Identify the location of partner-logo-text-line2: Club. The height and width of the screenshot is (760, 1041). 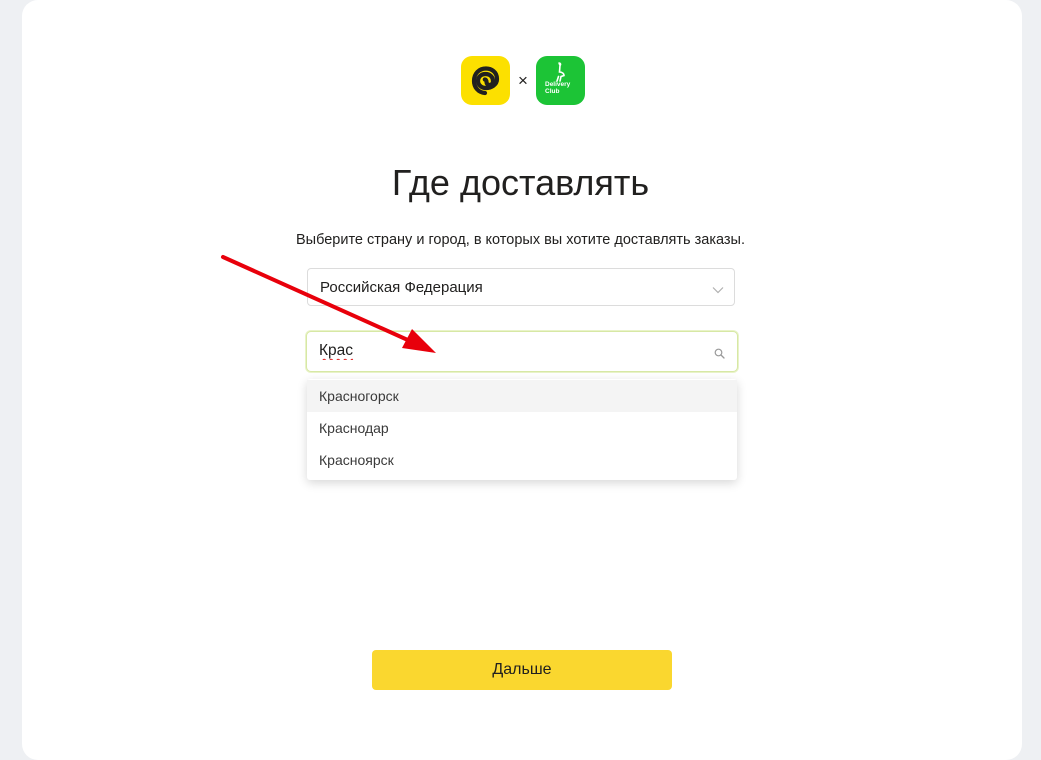
(552, 91).